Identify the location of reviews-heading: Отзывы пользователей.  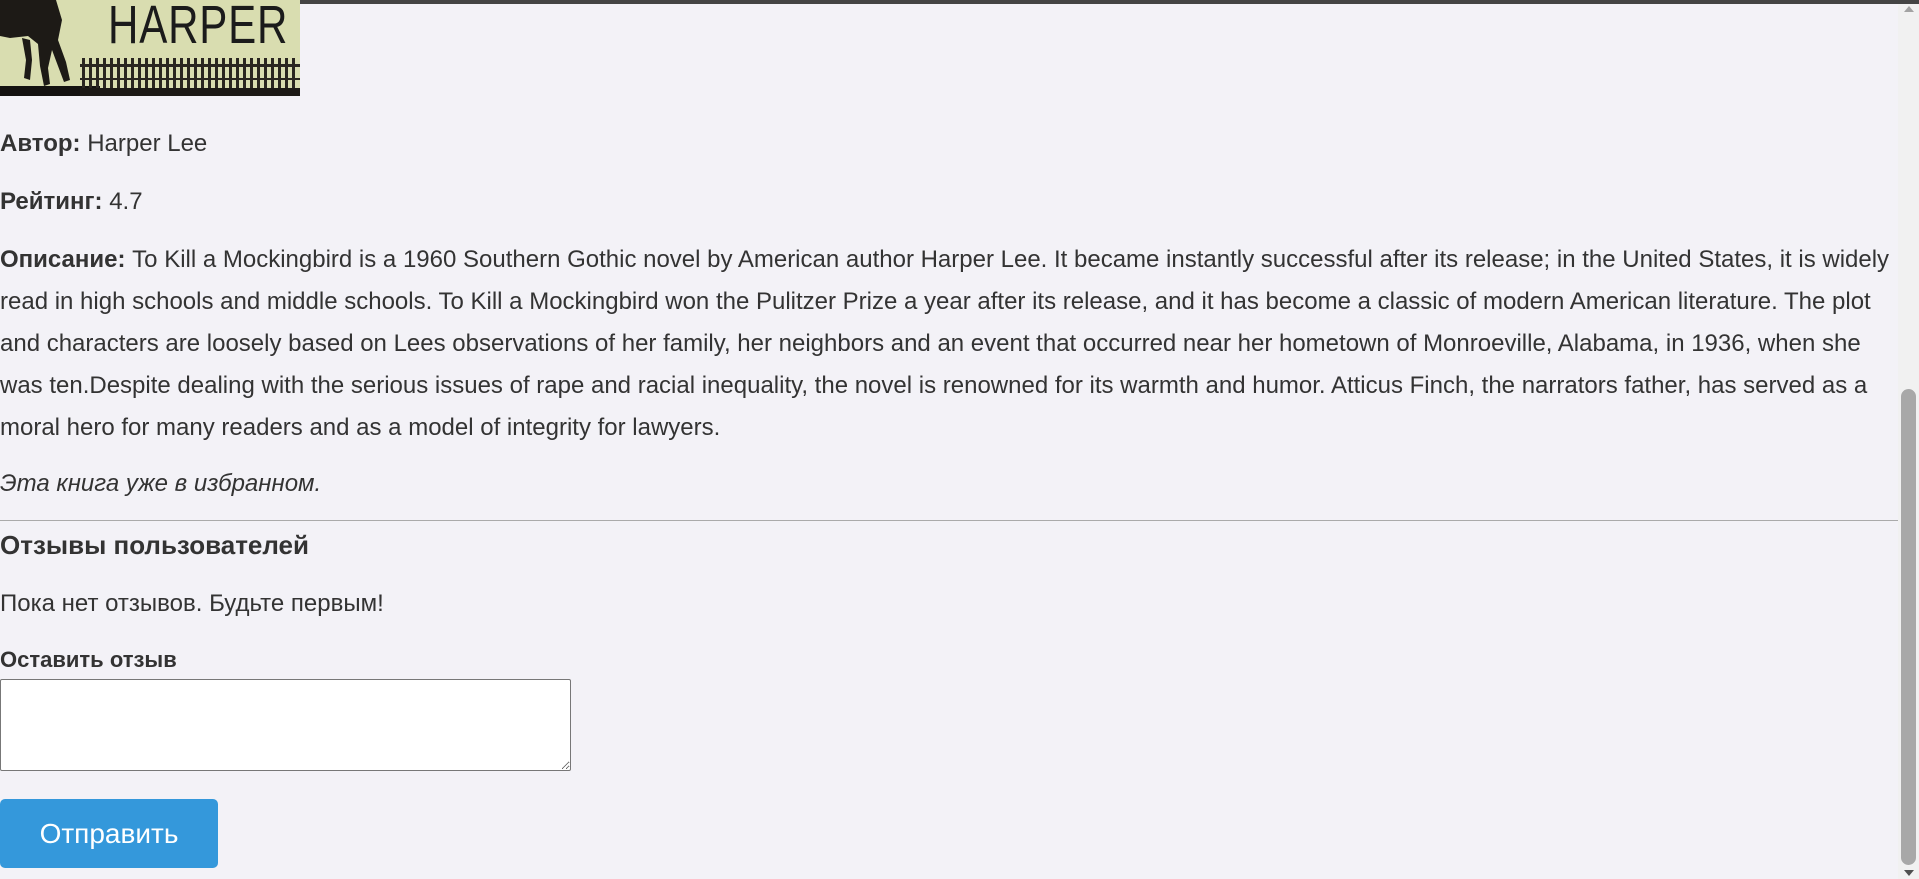
(155, 545).